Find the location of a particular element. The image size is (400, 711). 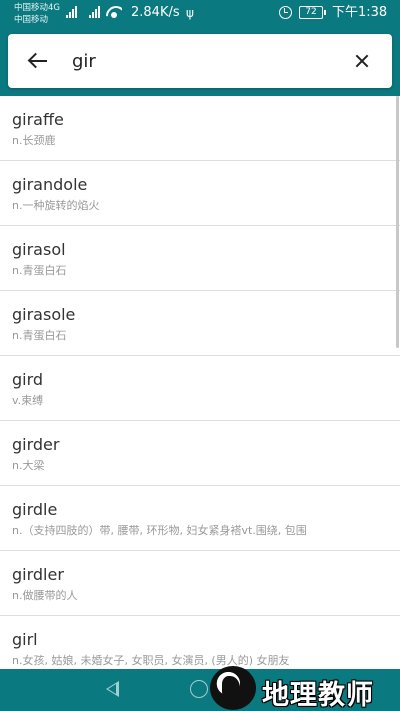

close-icon is located at coordinates (362, 61).